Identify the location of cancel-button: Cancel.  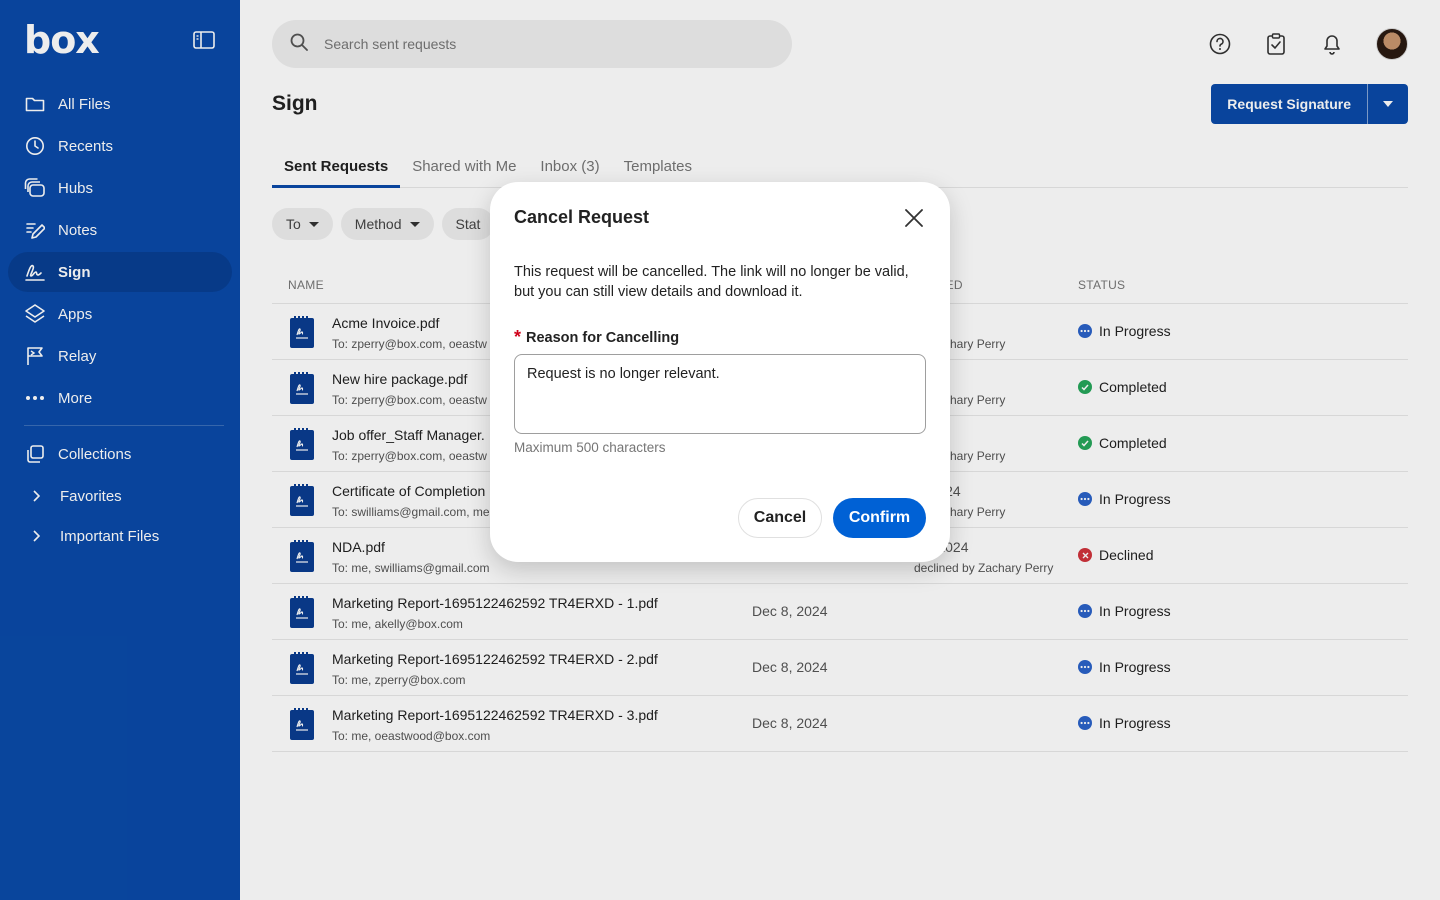
(780, 518).